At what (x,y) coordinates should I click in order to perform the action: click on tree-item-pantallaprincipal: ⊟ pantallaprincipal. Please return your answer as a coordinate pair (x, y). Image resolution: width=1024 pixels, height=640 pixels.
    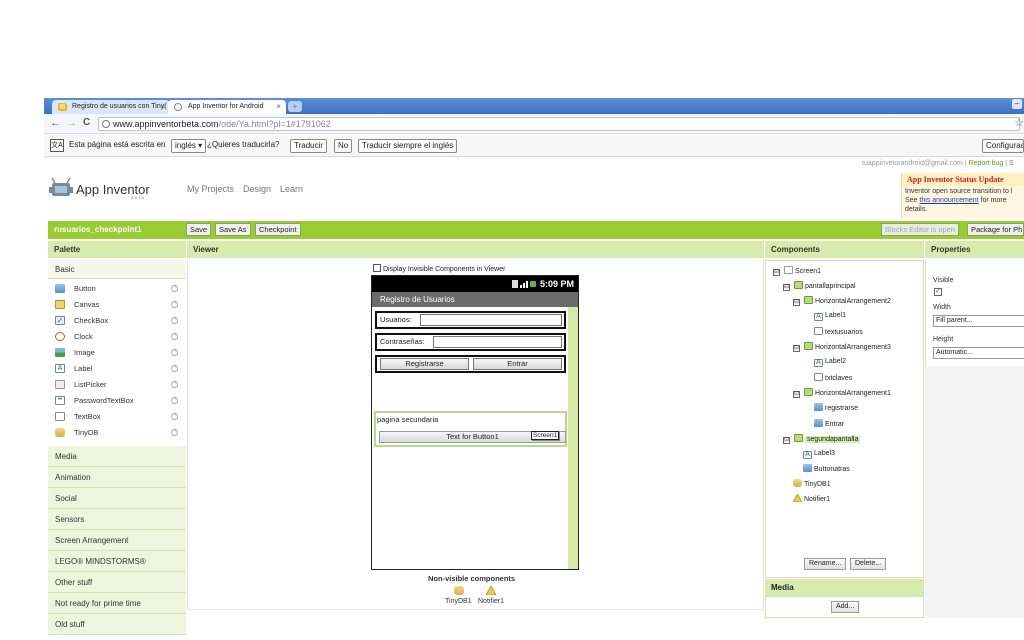
    Looking at the image, I should click on (819, 286).